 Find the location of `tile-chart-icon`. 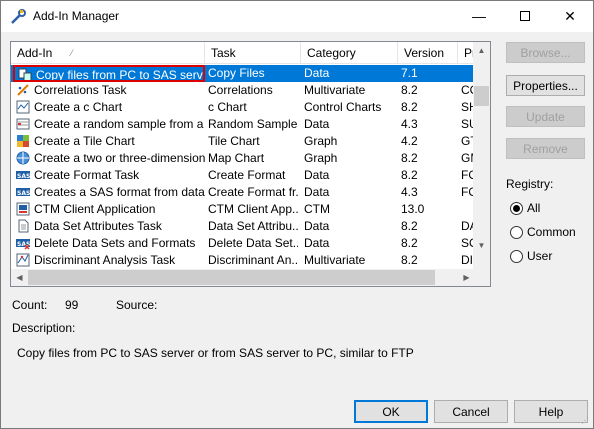

tile-chart-icon is located at coordinates (23, 141).